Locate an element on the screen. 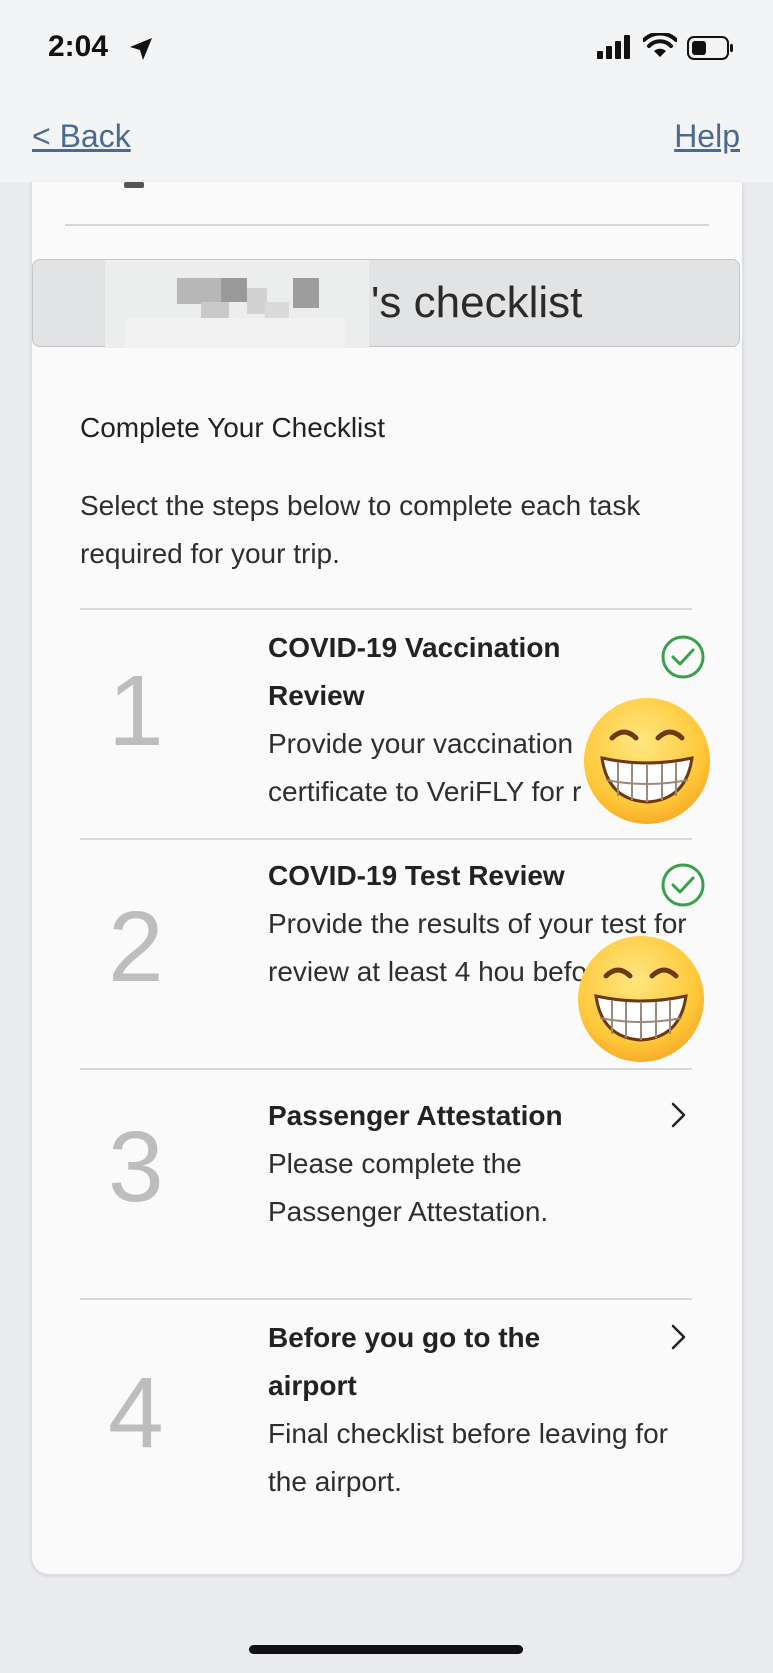 The width and height of the screenshot is (773, 1673). redacted-name-image is located at coordinates (237, 304).